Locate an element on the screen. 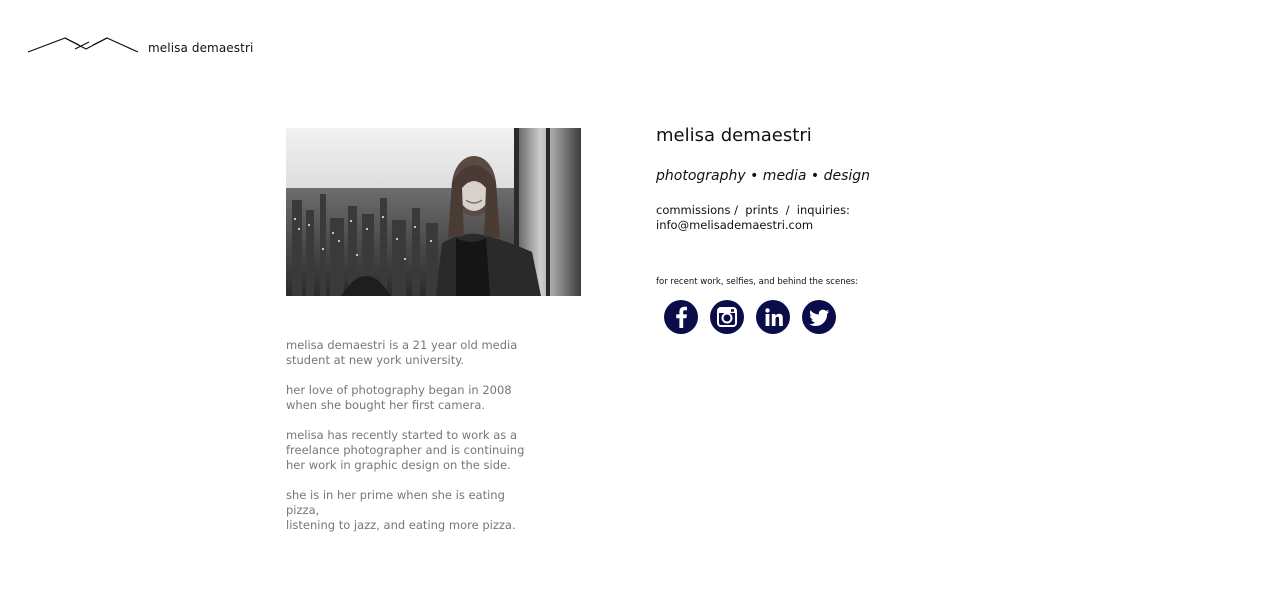 The height and width of the screenshot is (606, 1276). bio-line: student at new york university. is located at coordinates (375, 360).